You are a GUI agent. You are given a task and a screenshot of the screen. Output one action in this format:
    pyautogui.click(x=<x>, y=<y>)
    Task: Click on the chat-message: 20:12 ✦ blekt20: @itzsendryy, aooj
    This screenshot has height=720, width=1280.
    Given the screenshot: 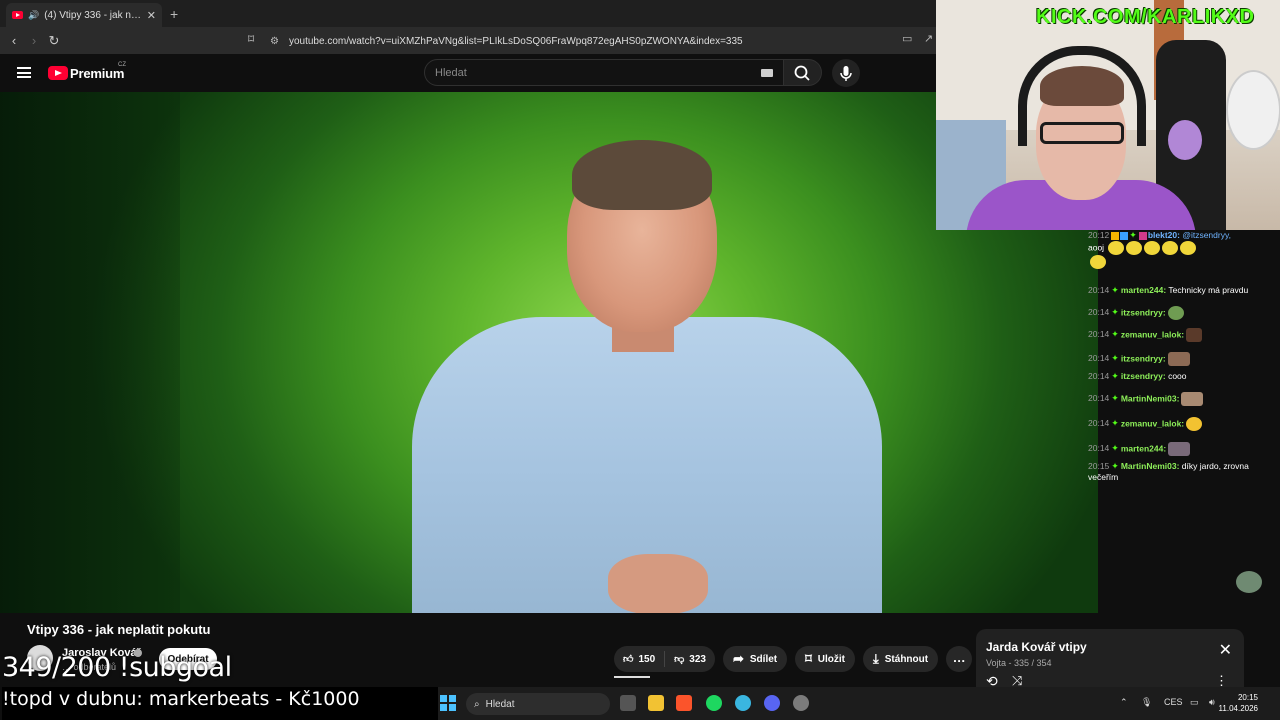 What is the action you would take?
    pyautogui.click(x=1183, y=249)
    